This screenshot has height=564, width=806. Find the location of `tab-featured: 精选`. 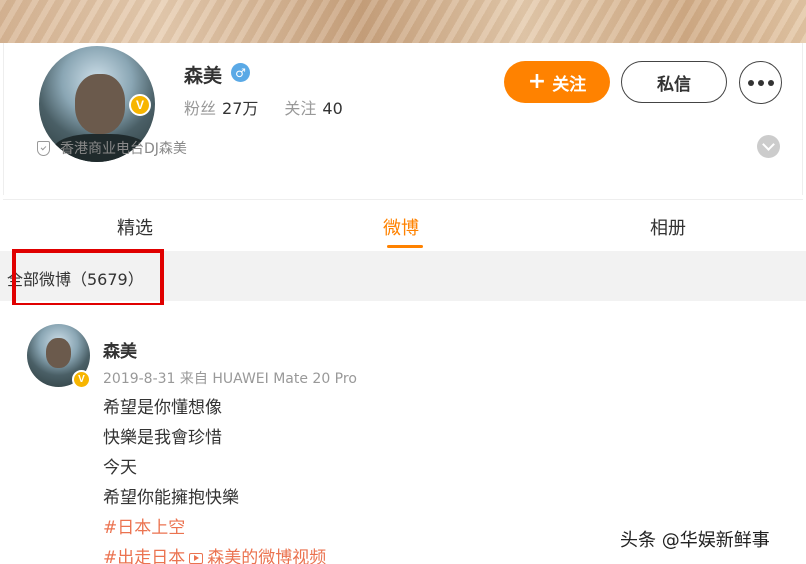

tab-featured: 精选 is located at coordinates (135, 227).